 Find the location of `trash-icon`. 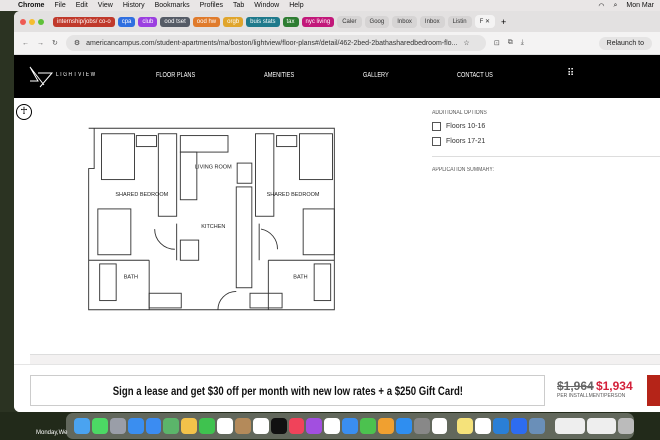

trash-icon is located at coordinates (626, 426).